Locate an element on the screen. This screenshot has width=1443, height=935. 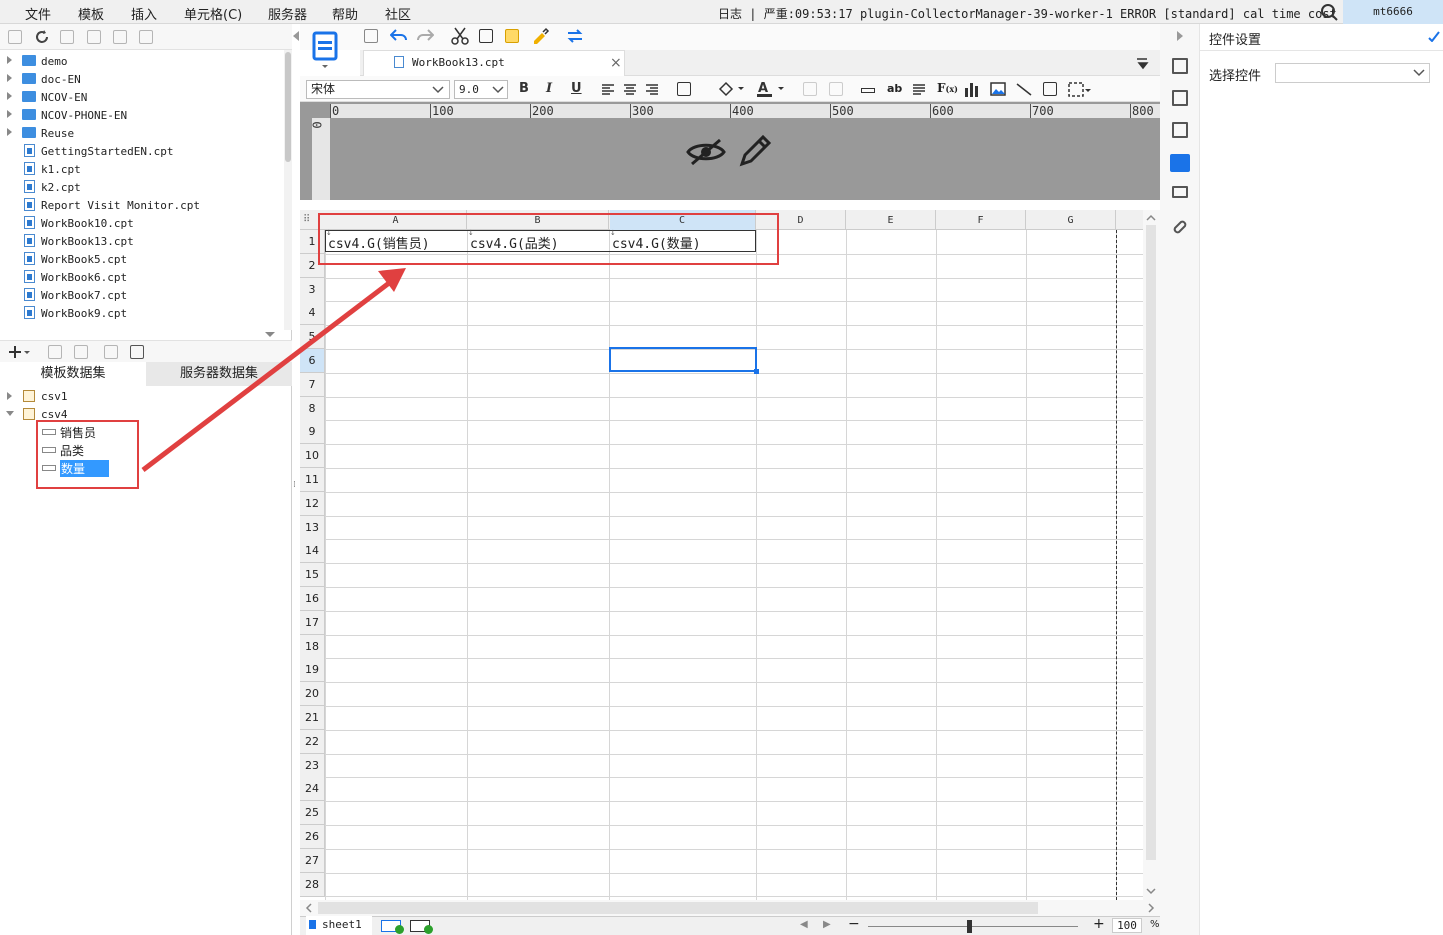
select-all-corner: ⠿ is located at coordinates (311, 220).